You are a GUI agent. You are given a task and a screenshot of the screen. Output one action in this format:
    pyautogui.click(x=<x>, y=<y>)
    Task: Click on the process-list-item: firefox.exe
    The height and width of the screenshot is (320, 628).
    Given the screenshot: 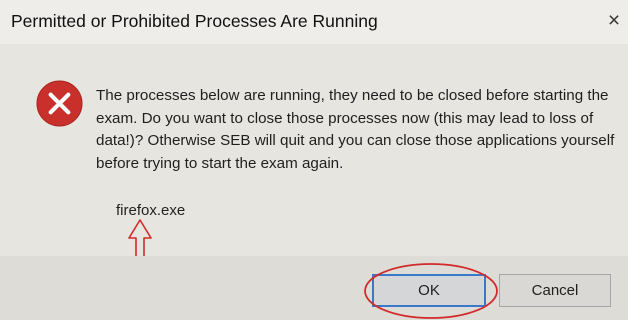 What is the action you would take?
    pyautogui.click(x=151, y=210)
    